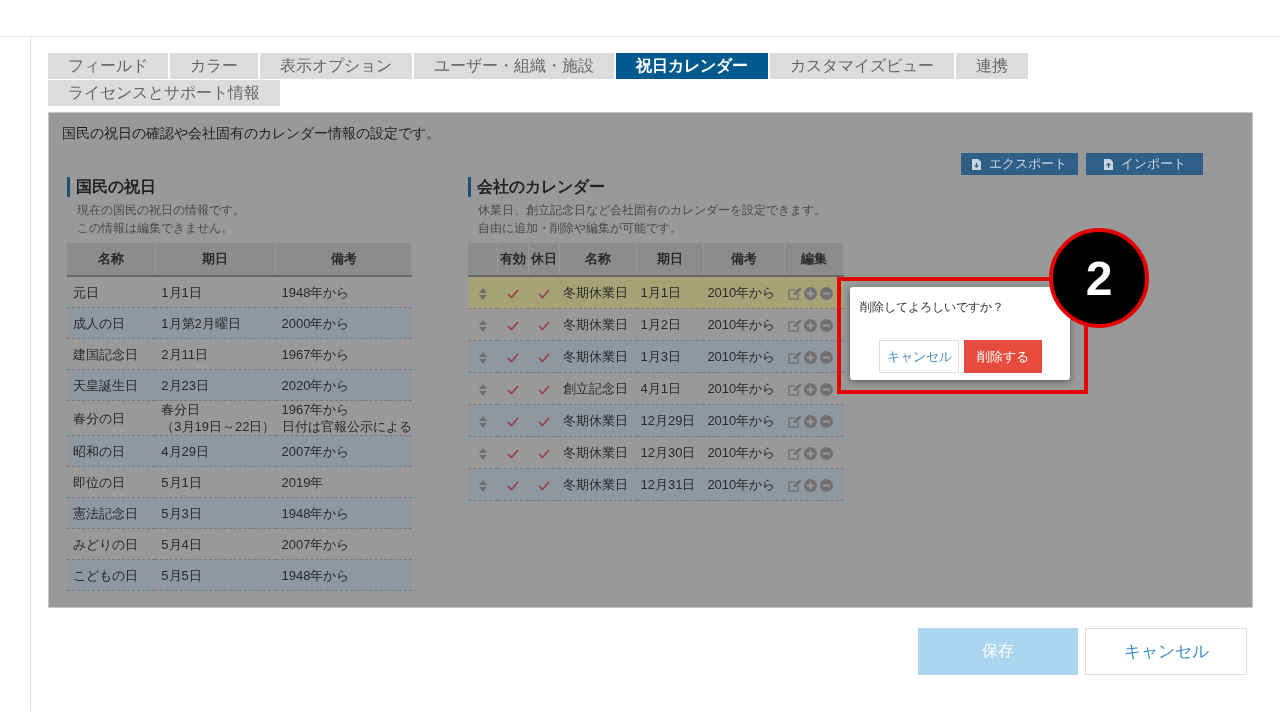 The width and height of the screenshot is (1280, 720). What do you see at coordinates (692, 66) in the screenshot?
I see `tab: 祝日カレンダー` at bounding box center [692, 66].